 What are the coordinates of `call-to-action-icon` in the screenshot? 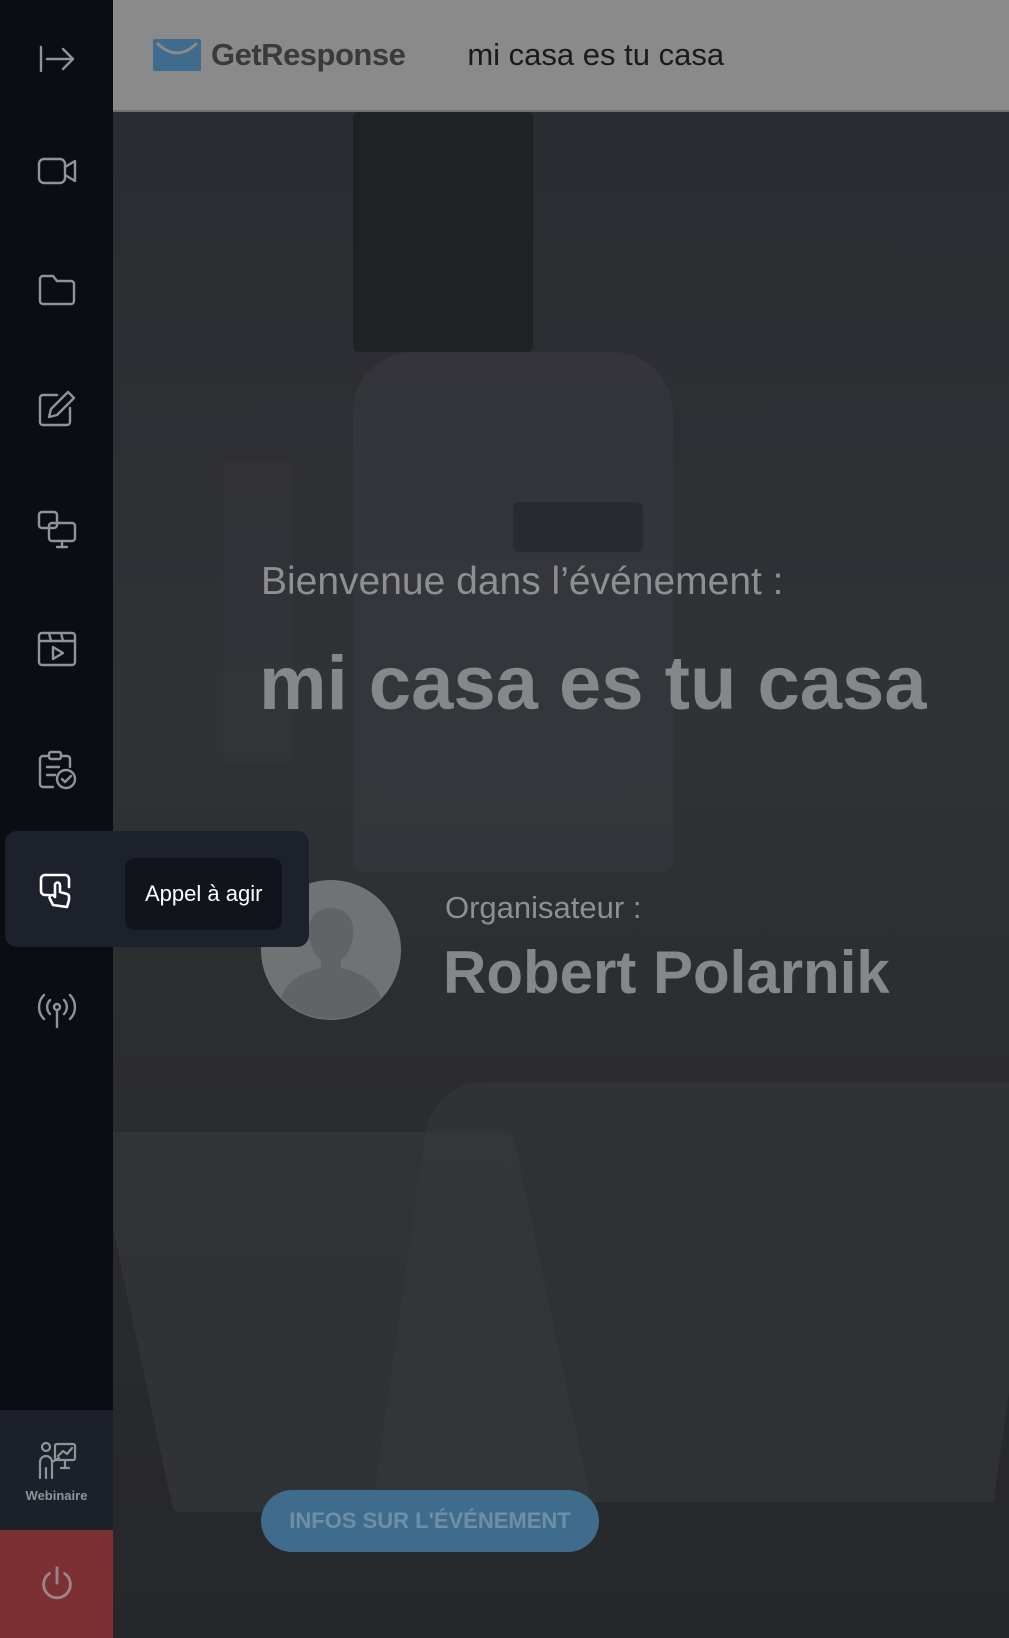 It's located at (54, 891).